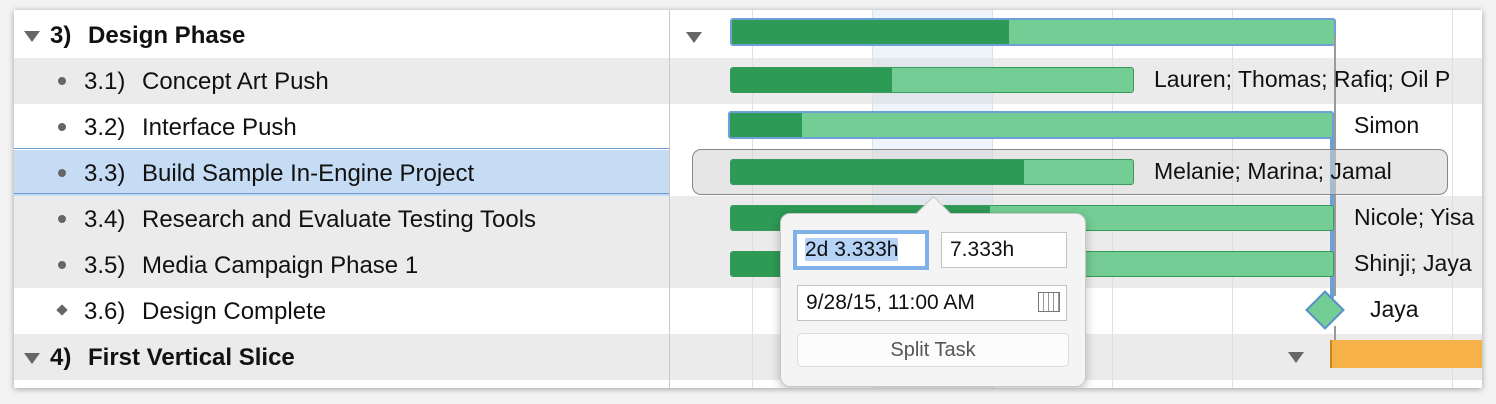 The height and width of the screenshot is (404, 1496). What do you see at coordinates (234, 311) in the screenshot?
I see `row-title: Design Complete` at bounding box center [234, 311].